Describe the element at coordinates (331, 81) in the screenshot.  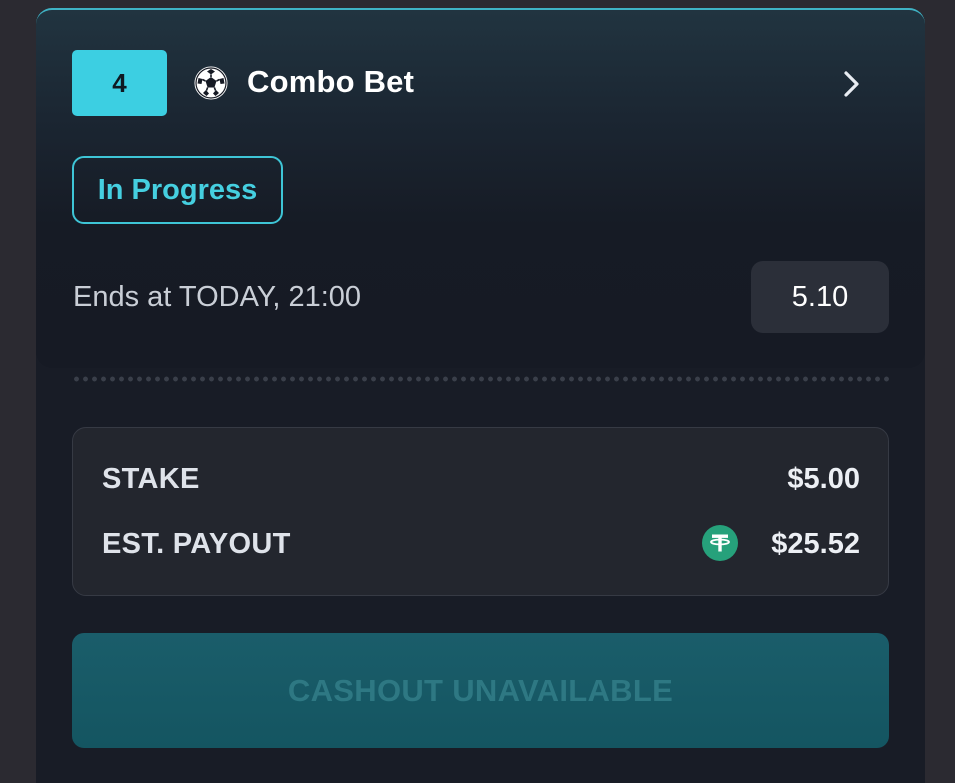
I see `bet-type-title: Combo Bet` at that location.